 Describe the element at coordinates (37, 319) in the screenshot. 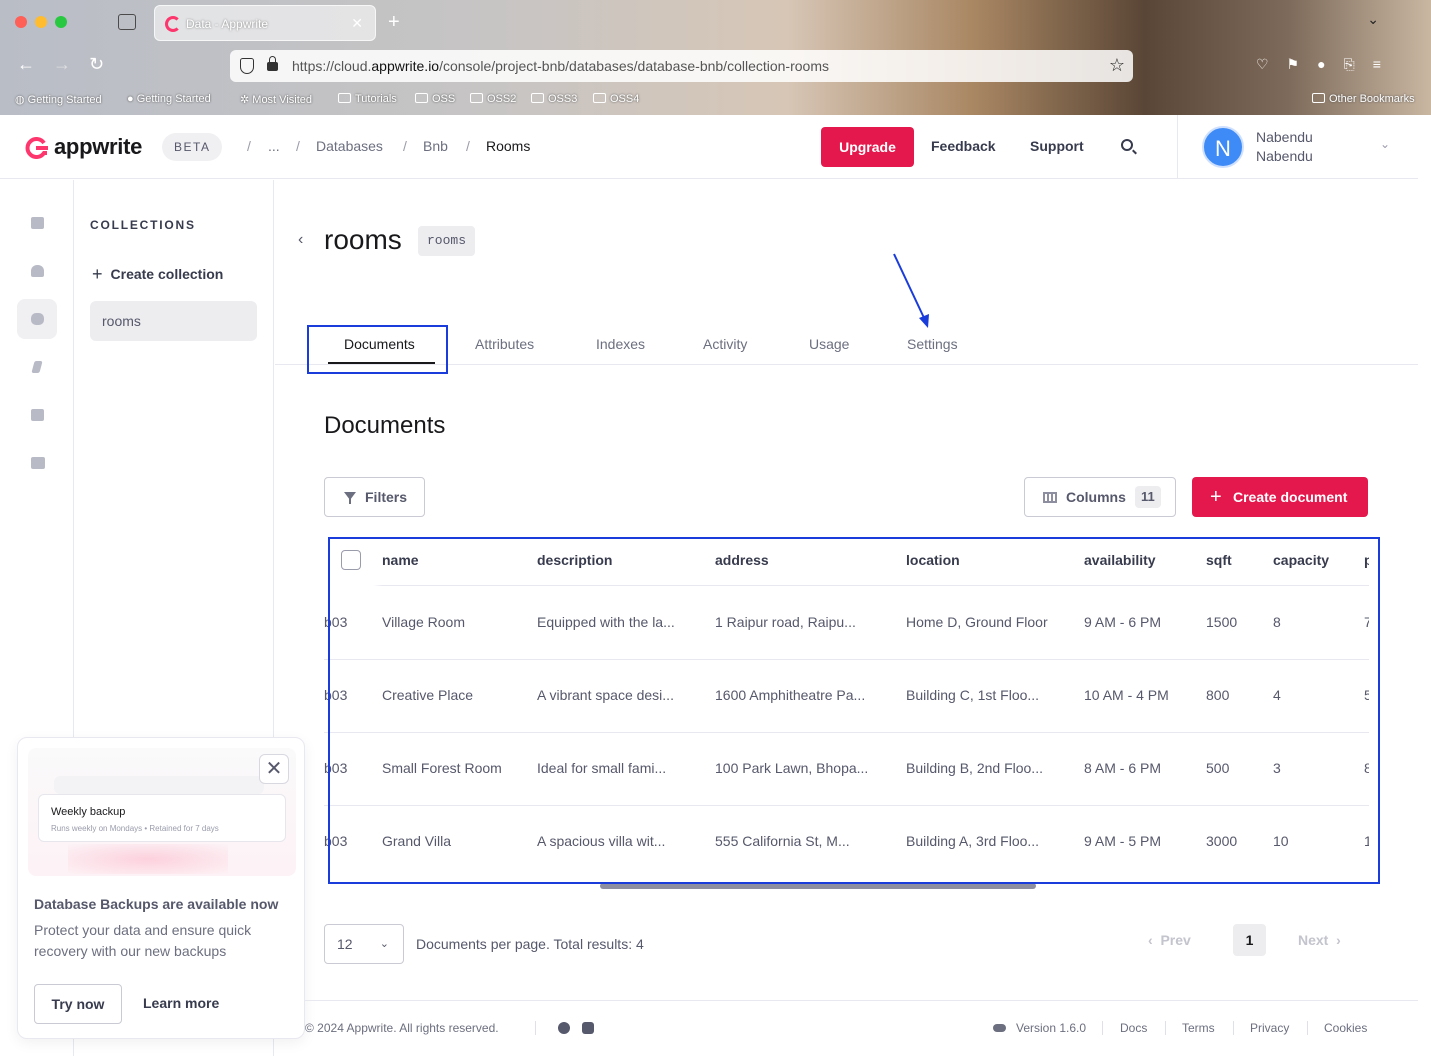

I see `rail-databases` at that location.